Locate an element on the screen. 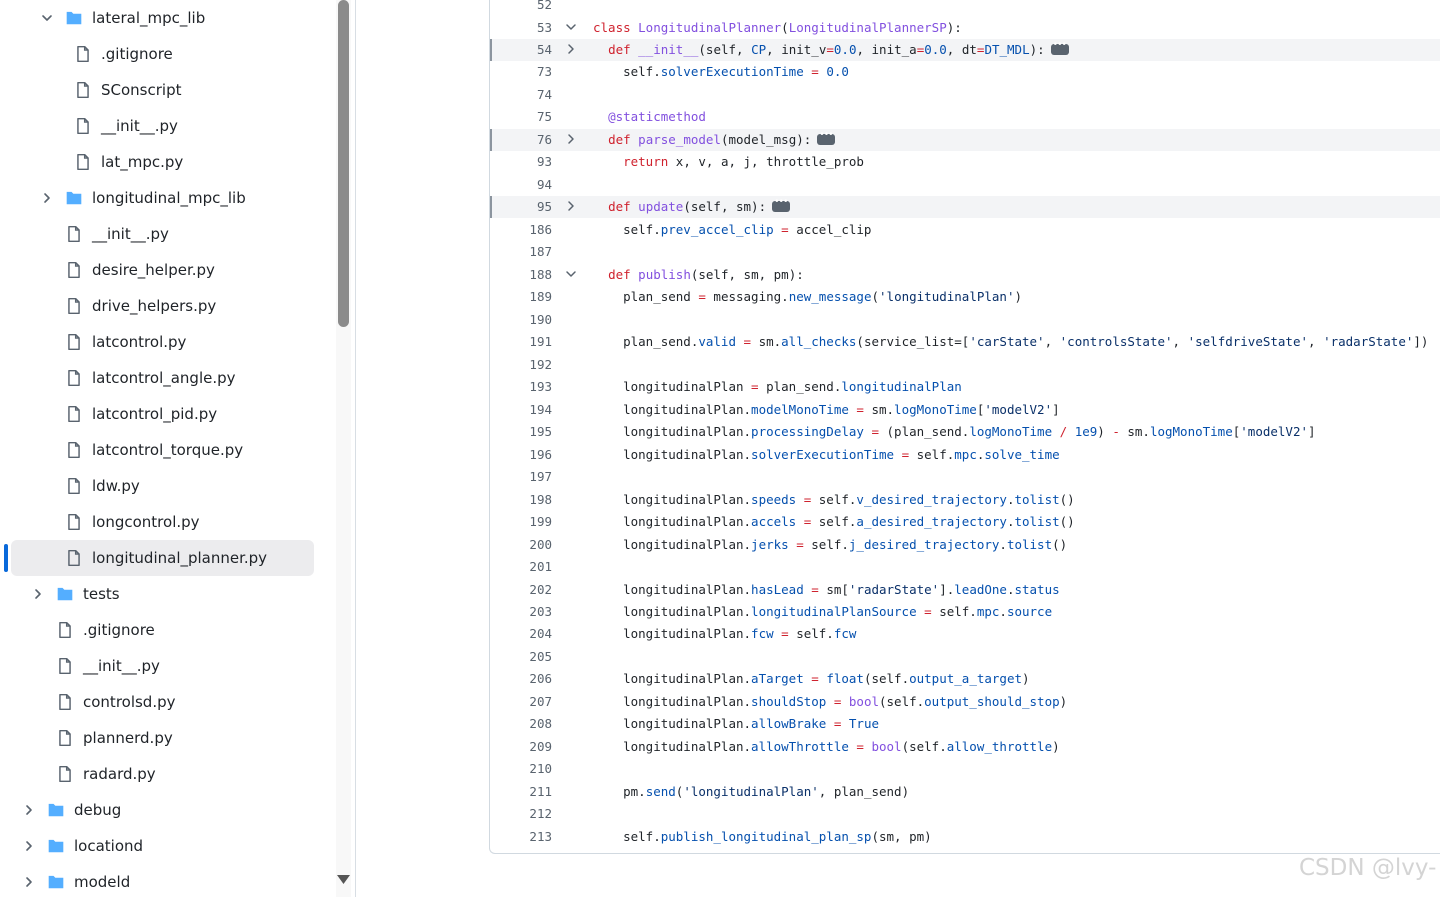  tree-file: longcontrol.py is located at coordinates (168, 522).